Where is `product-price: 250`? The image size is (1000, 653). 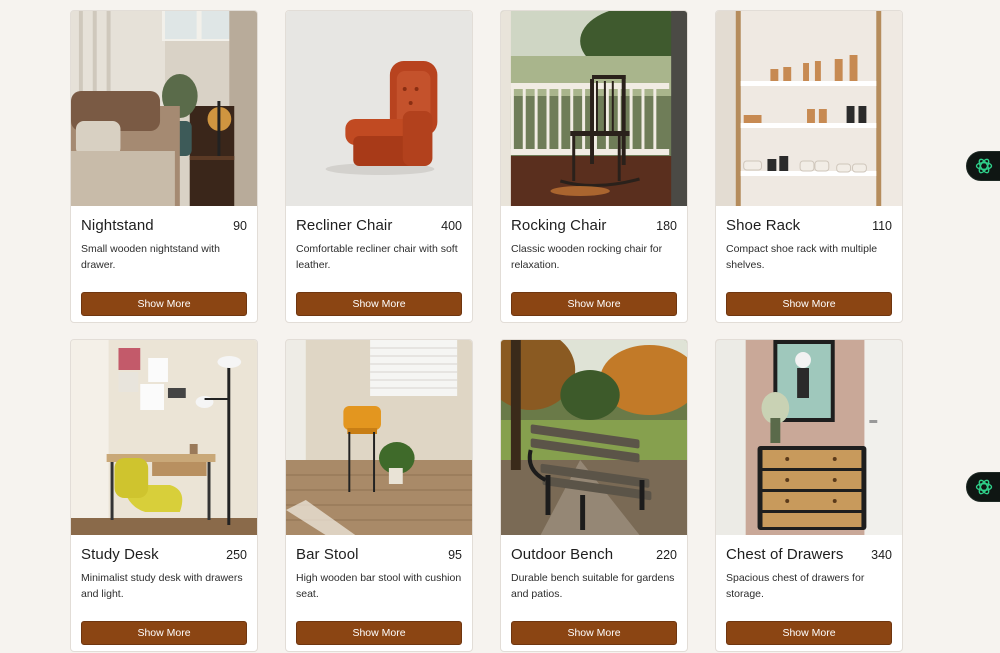 product-price: 250 is located at coordinates (236, 555).